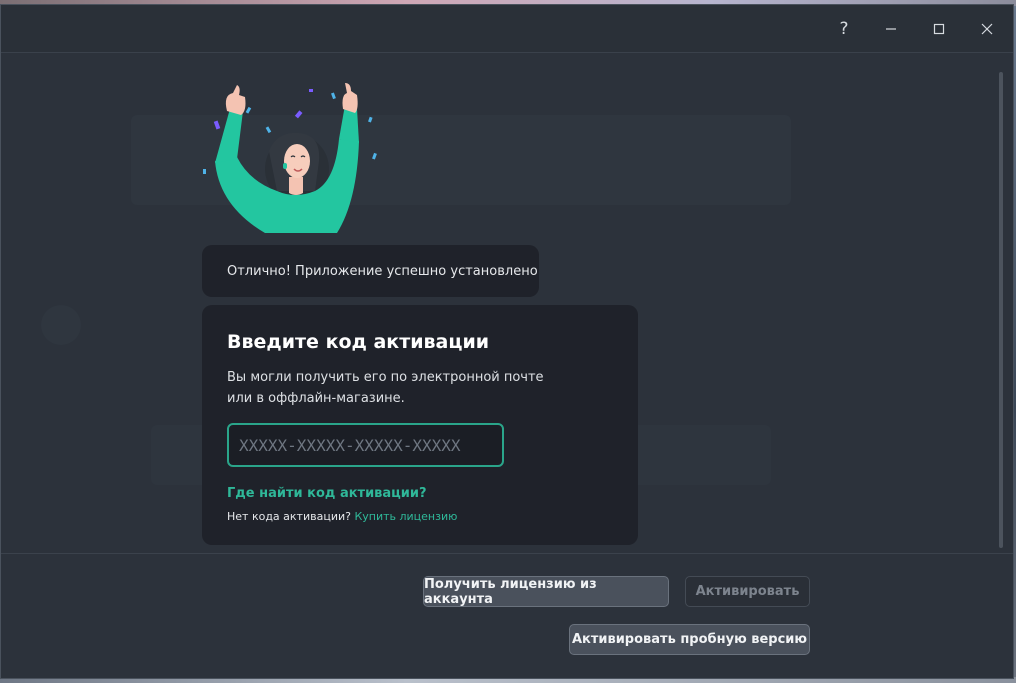 Image resolution: width=1016 pixels, height=683 pixels. I want to click on find-code-link: Где найти код активации?, so click(327, 493).